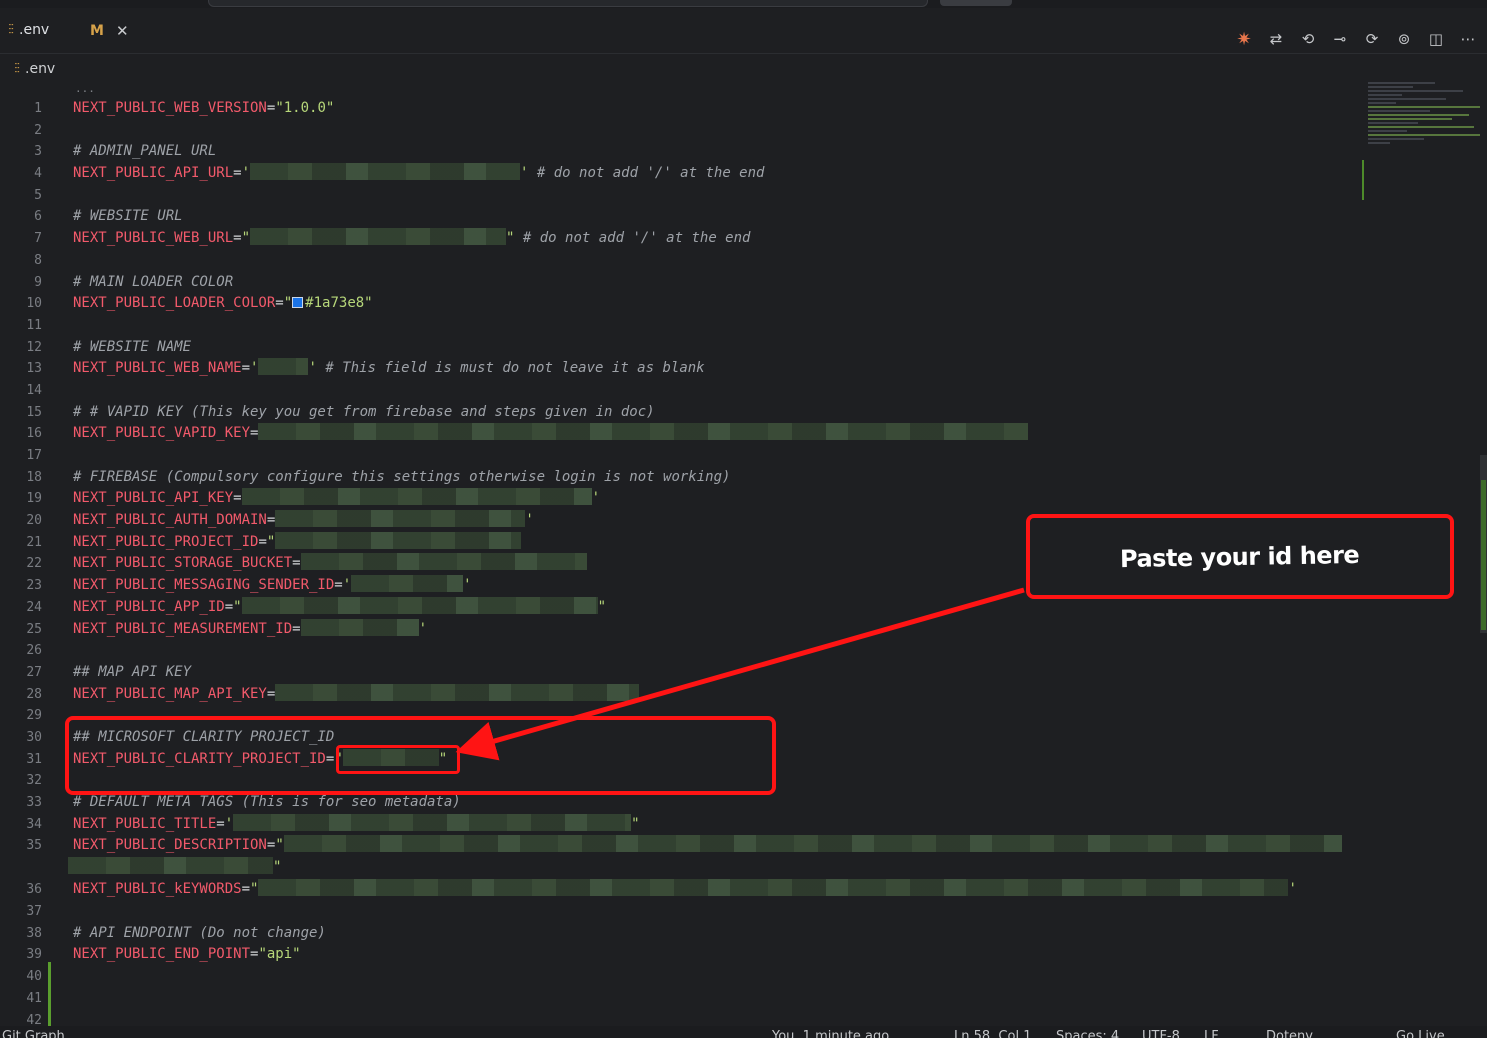 Image resolution: width=1487 pixels, height=1038 pixels. What do you see at coordinates (1087, 1032) in the screenshot?
I see `status-indentation: Spaces: 4` at bounding box center [1087, 1032].